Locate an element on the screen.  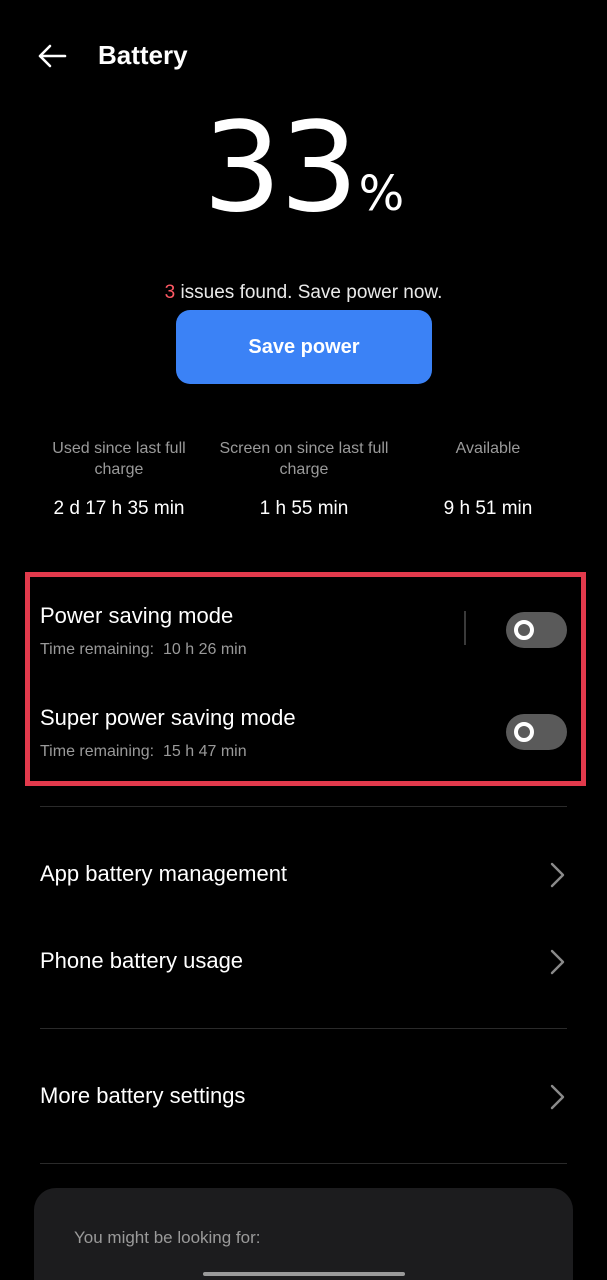
stat-label: Available is located at coordinates (488, 448).